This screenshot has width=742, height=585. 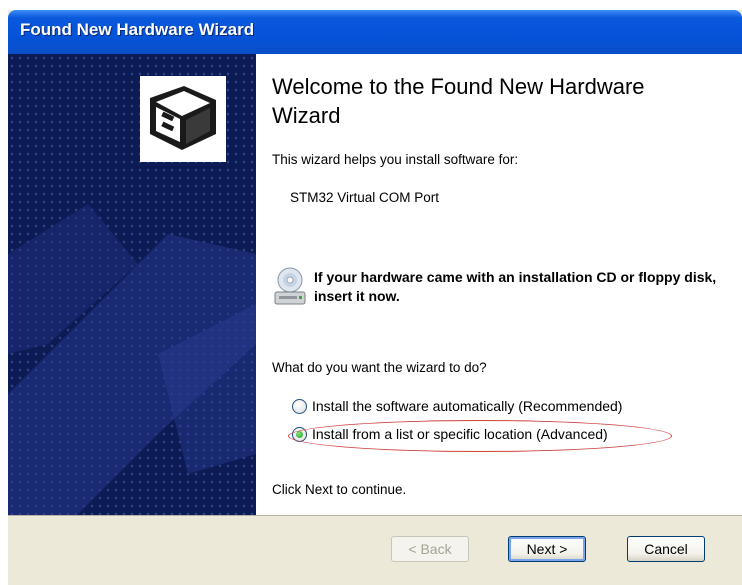 What do you see at coordinates (666, 549) in the screenshot?
I see `cancel-button: Cancel` at bounding box center [666, 549].